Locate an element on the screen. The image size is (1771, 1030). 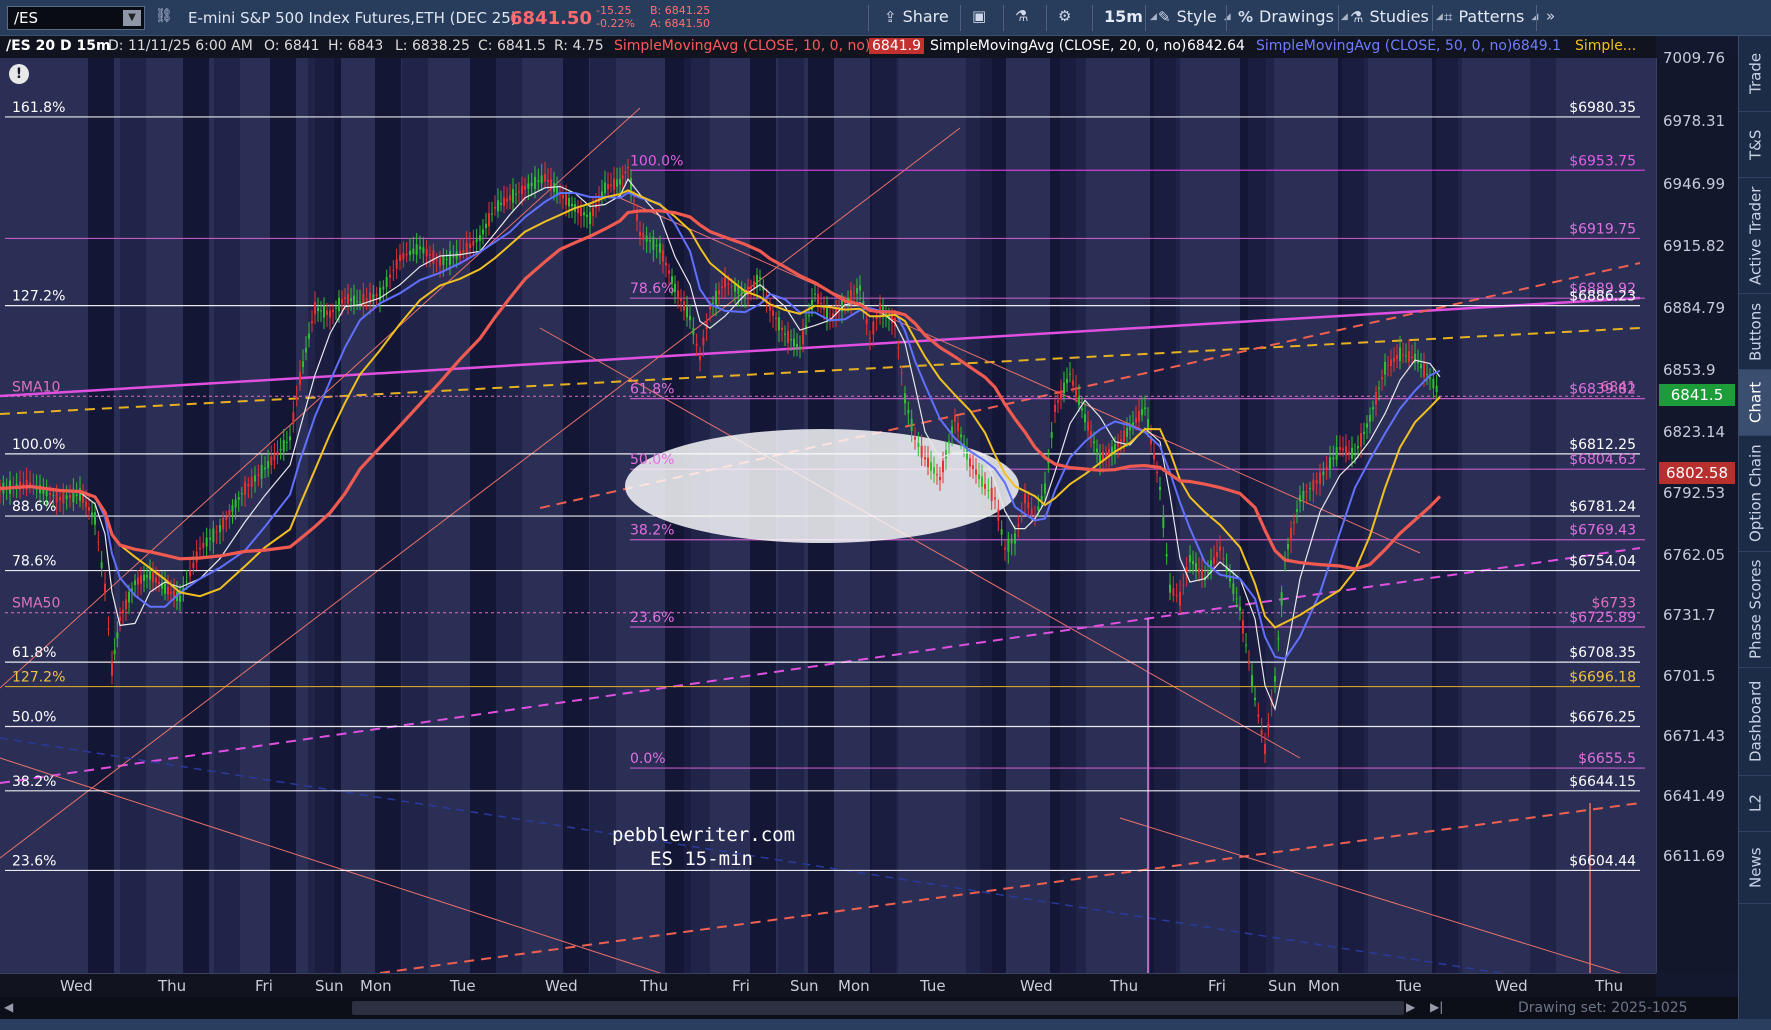
patterns-button: ⌗ Patterns ◢ is located at coordinates (1491, 16).